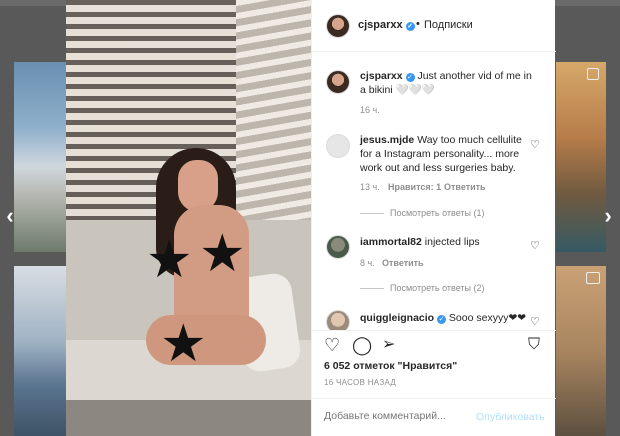 This screenshot has width=620, height=436. Describe the element at coordinates (362, 345) in the screenshot. I see `comment-icon: ◯` at that location.